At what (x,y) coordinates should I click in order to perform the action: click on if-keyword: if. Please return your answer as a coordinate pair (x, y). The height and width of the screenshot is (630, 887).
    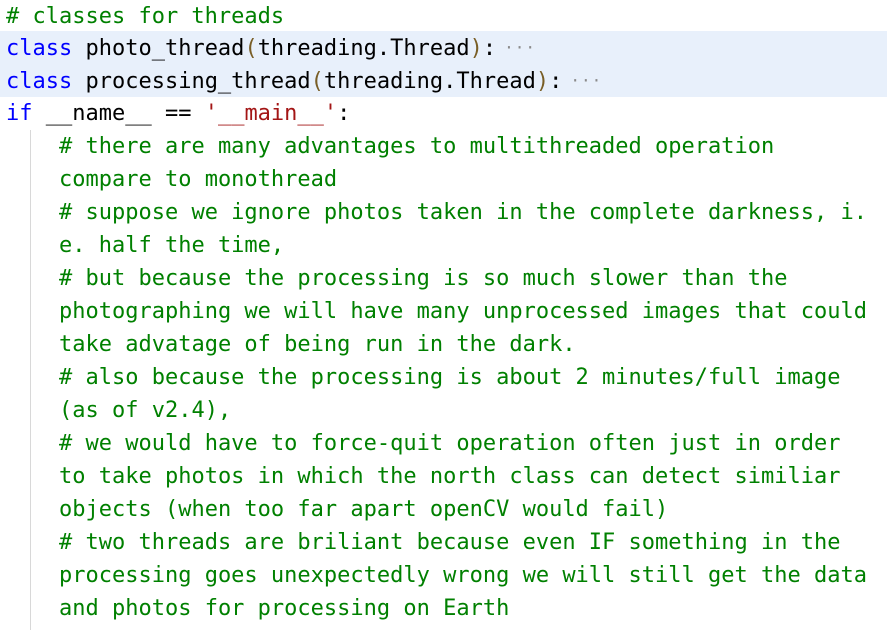
    Looking at the image, I should click on (19, 113).